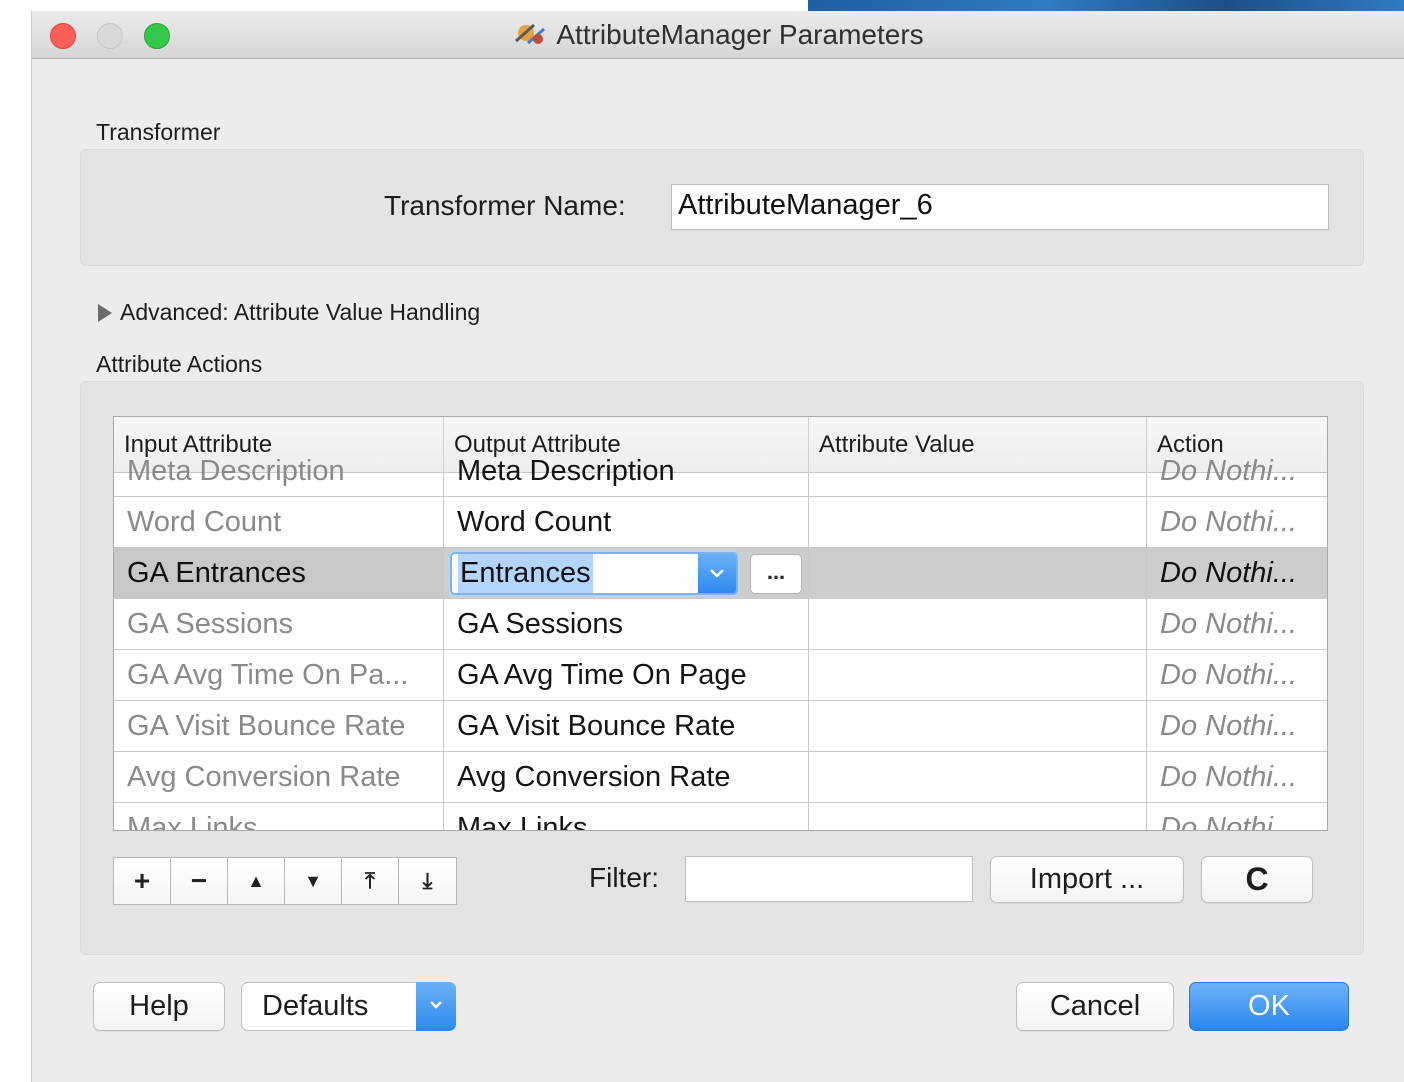  What do you see at coordinates (179, 364) in the screenshot?
I see `attribute-actions-label: Attribute Actions` at bounding box center [179, 364].